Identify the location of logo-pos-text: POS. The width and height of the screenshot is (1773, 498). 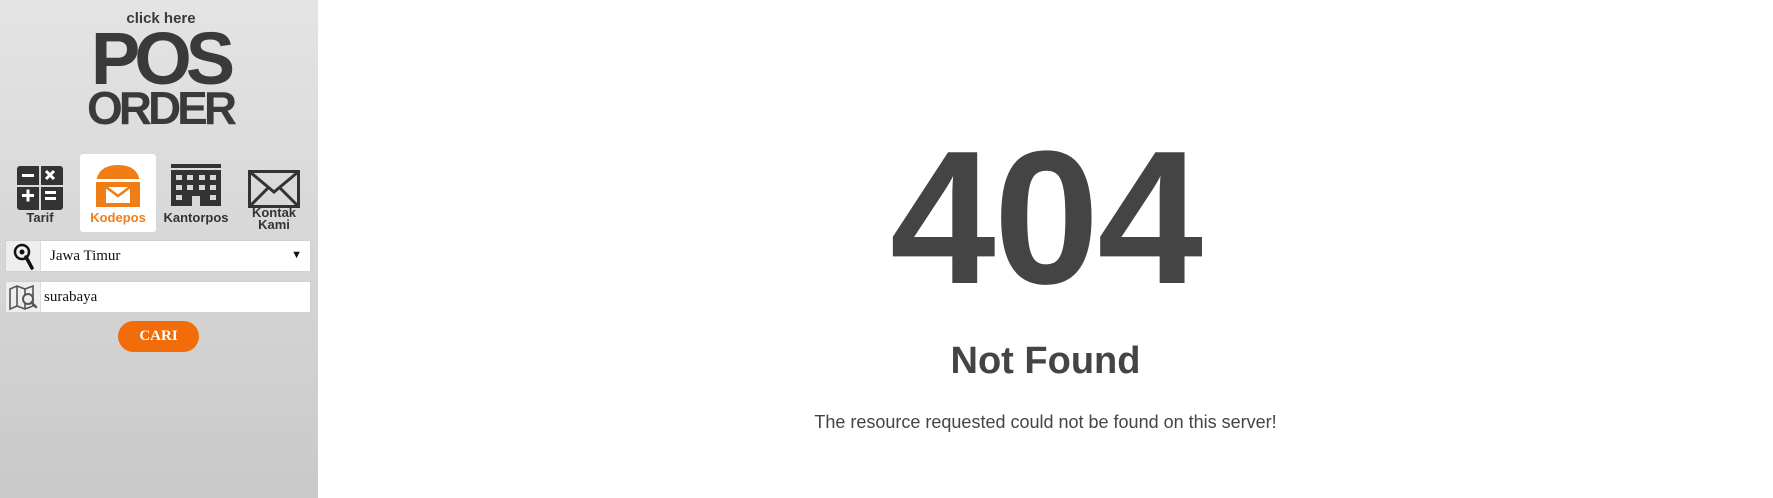
(162, 58).